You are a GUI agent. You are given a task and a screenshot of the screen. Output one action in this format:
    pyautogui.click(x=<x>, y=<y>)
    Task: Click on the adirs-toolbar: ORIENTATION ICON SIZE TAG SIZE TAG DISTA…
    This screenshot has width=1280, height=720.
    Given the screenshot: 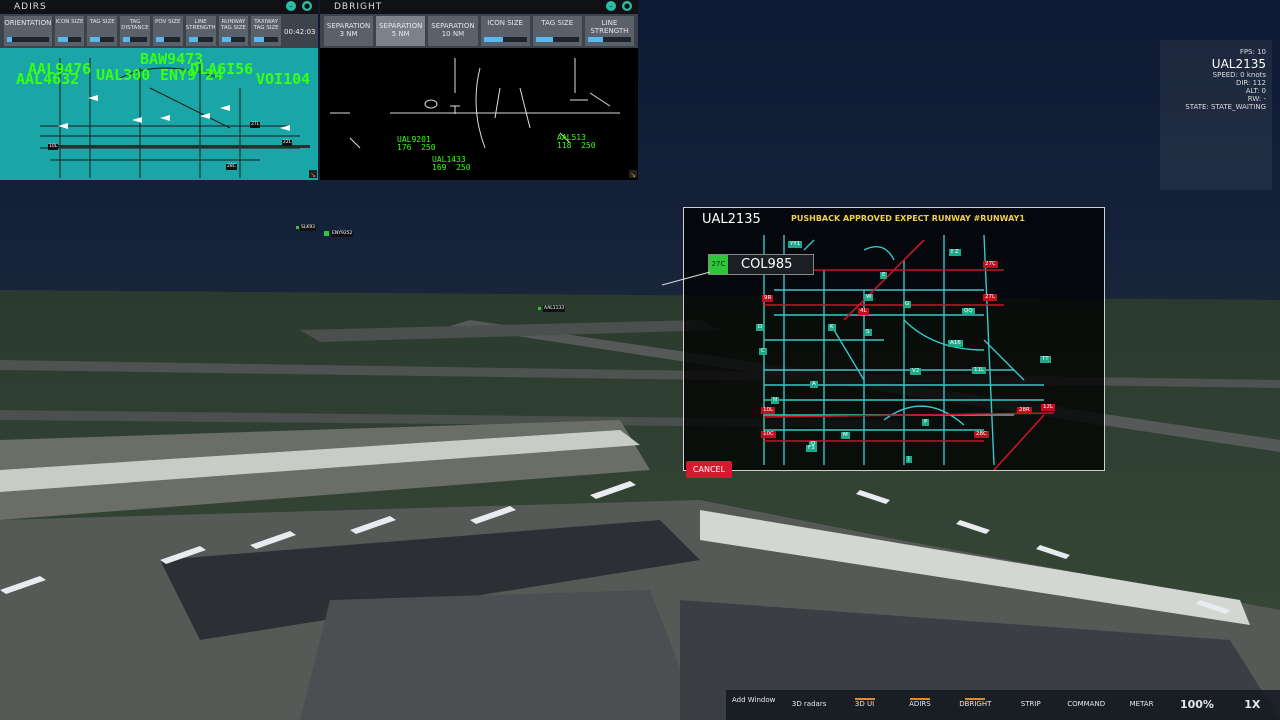 What is the action you would take?
    pyautogui.click(x=159, y=31)
    